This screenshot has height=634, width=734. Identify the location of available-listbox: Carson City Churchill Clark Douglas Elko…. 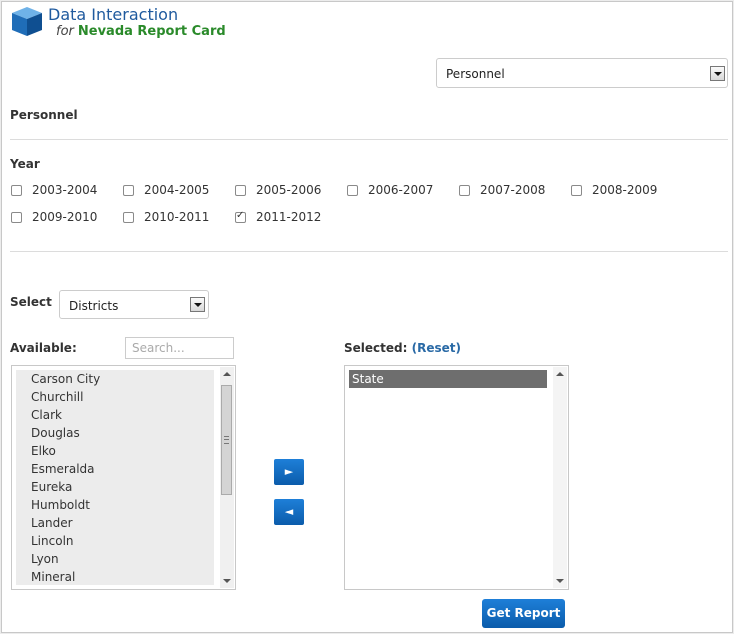
(123, 477).